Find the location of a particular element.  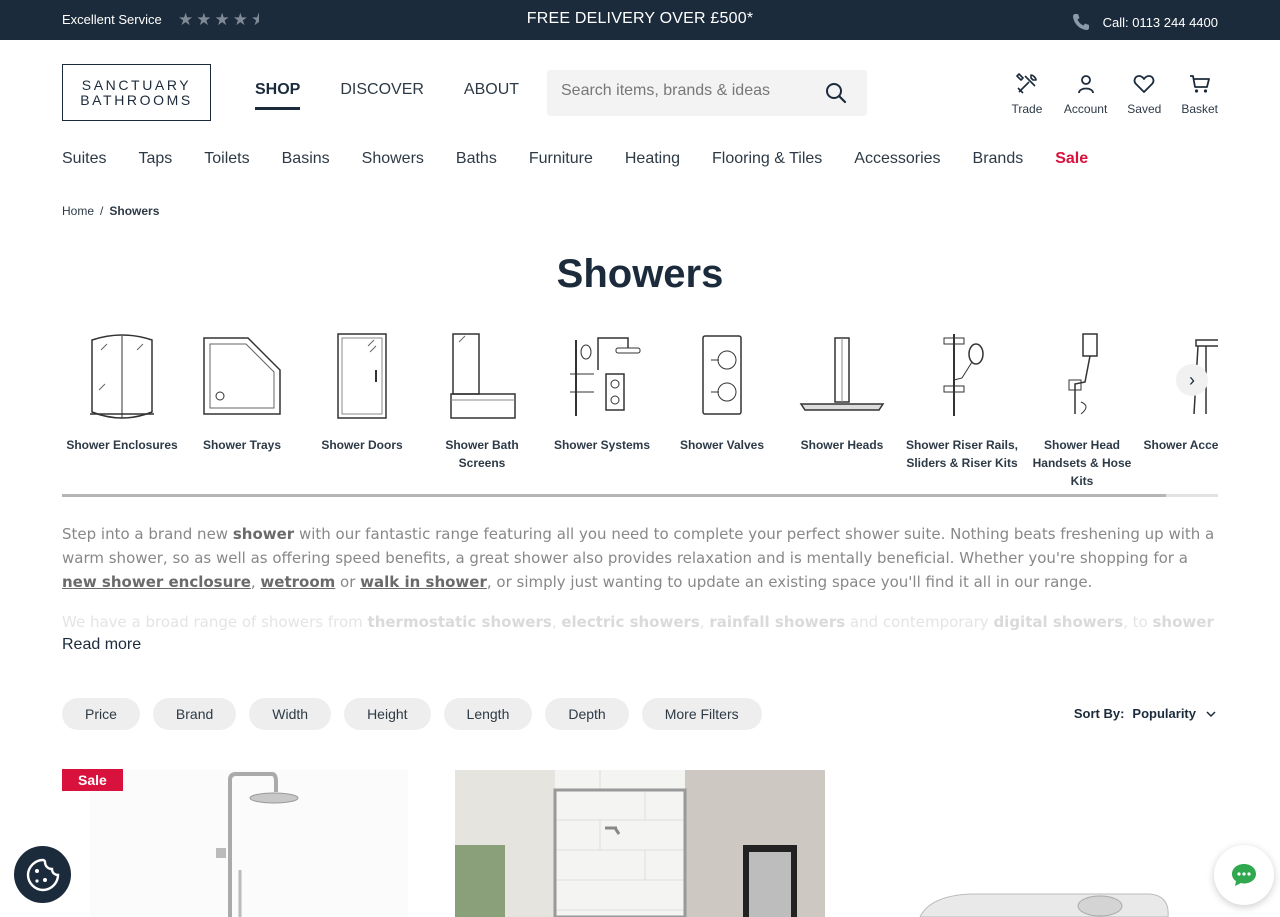

filter-depth: Depth is located at coordinates (587, 714).